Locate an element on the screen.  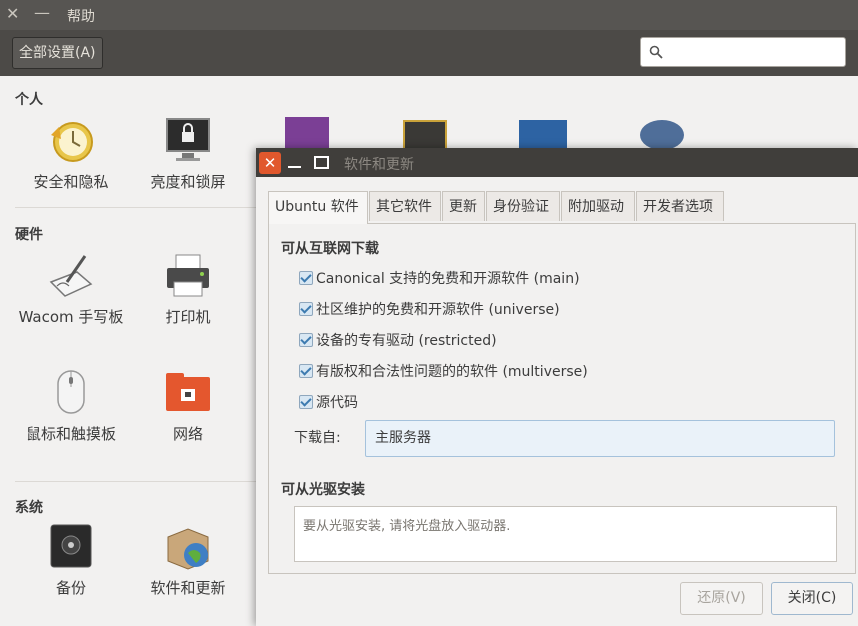
cdrom-message: 要从光驱安装, 请将光盘放入驱动器. is located at coordinates (407, 526).